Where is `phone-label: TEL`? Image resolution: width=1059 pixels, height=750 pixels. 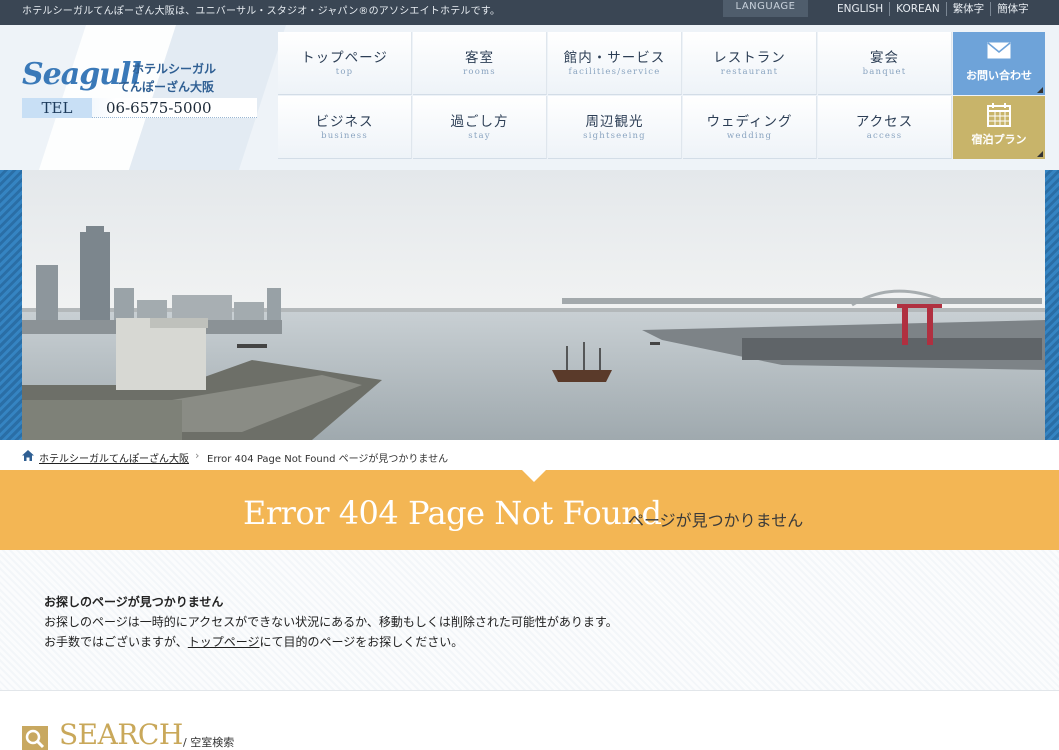 phone-label: TEL is located at coordinates (57, 108).